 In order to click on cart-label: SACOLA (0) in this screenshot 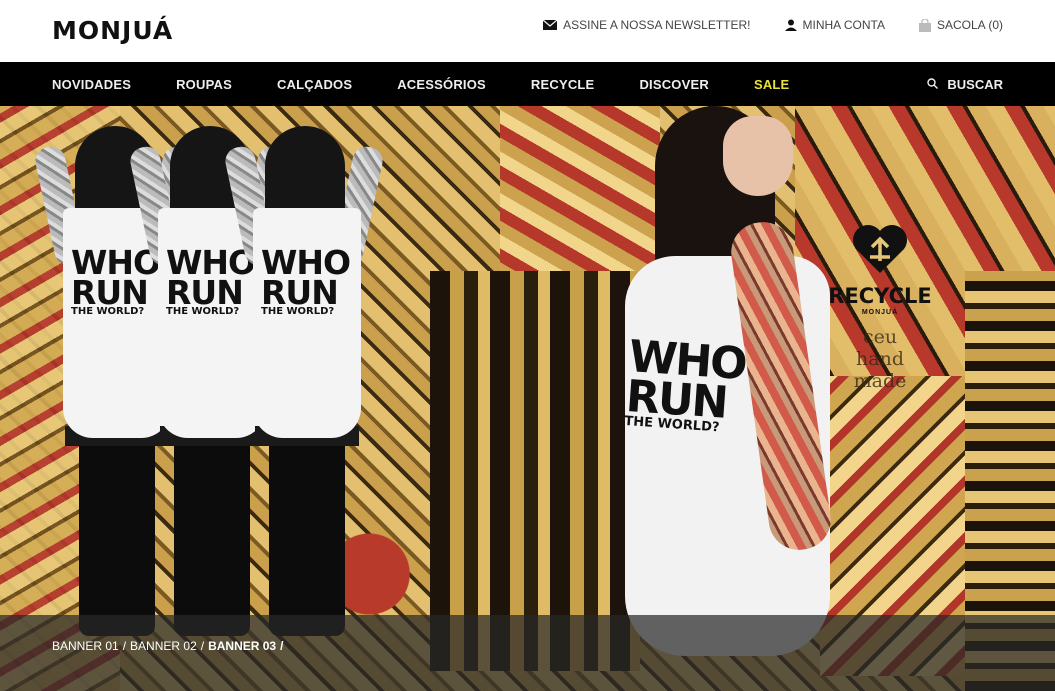, I will do `click(969, 25)`.